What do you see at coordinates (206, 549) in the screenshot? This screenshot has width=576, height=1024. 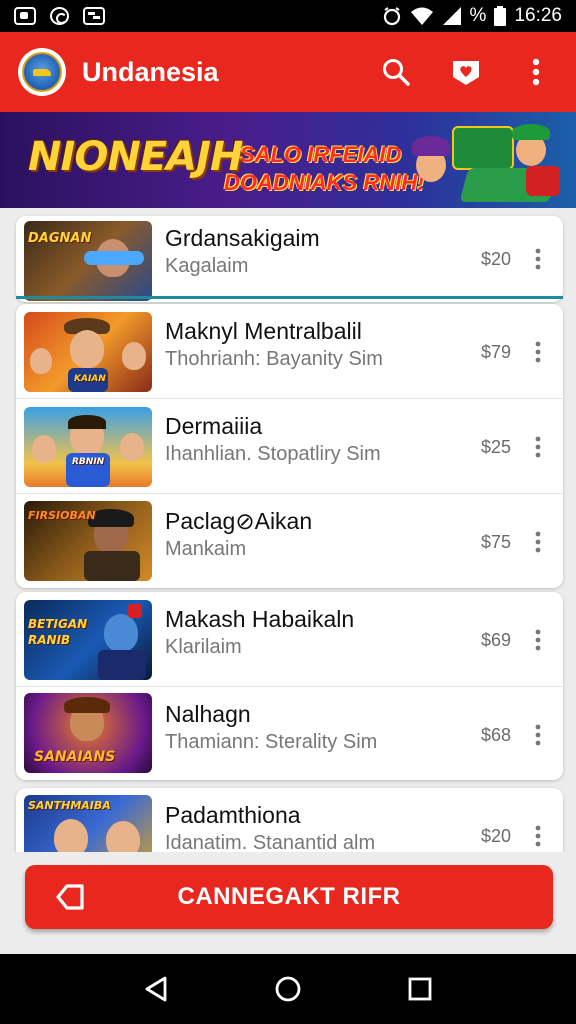 I see `item-subtitle: Mankaim` at bounding box center [206, 549].